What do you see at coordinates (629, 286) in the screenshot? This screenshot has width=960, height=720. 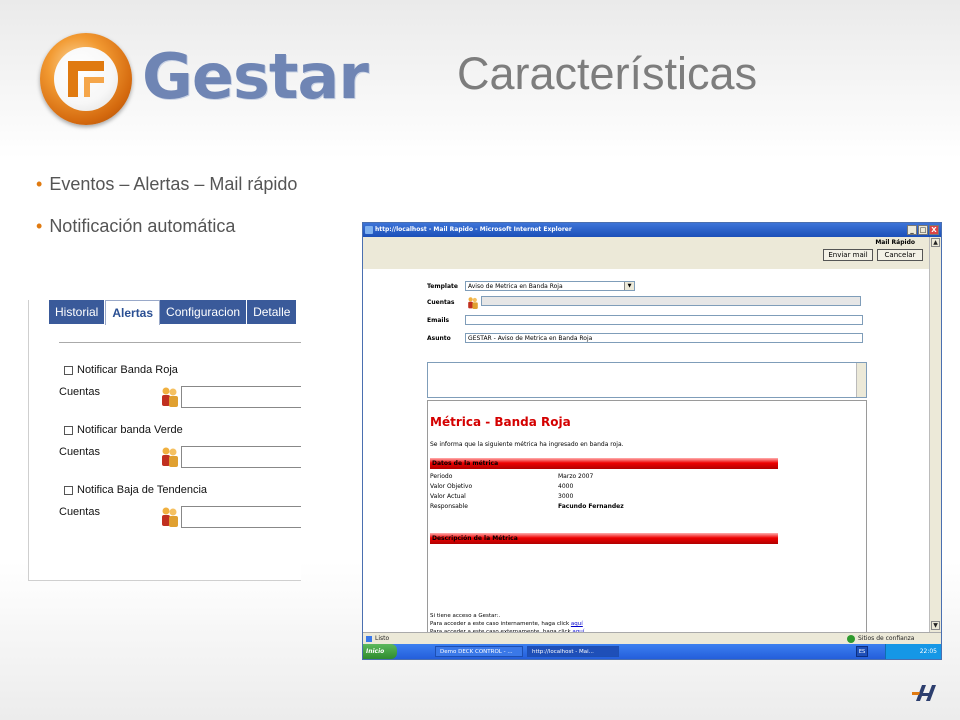 I see `chevron-down-icon: ▼` at bounding box center [629, 286].